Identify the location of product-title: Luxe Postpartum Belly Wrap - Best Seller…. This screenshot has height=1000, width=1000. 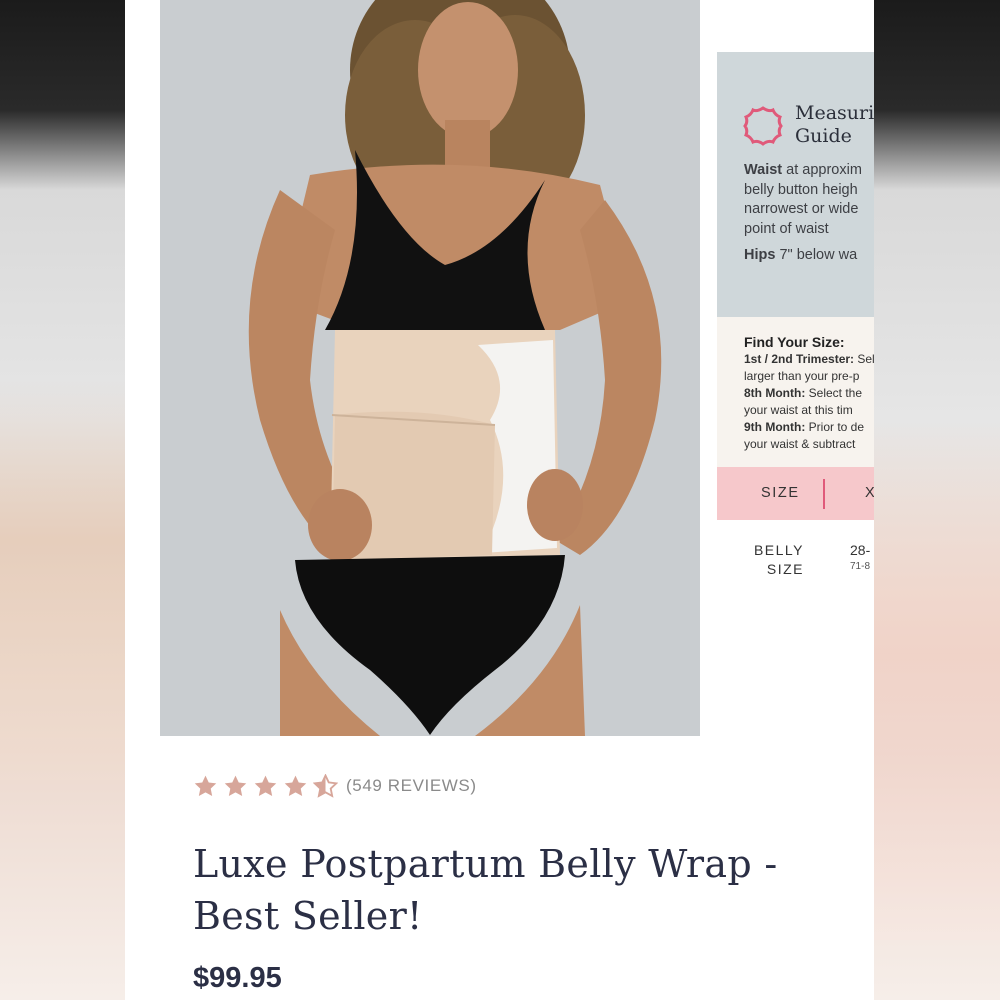
(485, 890).